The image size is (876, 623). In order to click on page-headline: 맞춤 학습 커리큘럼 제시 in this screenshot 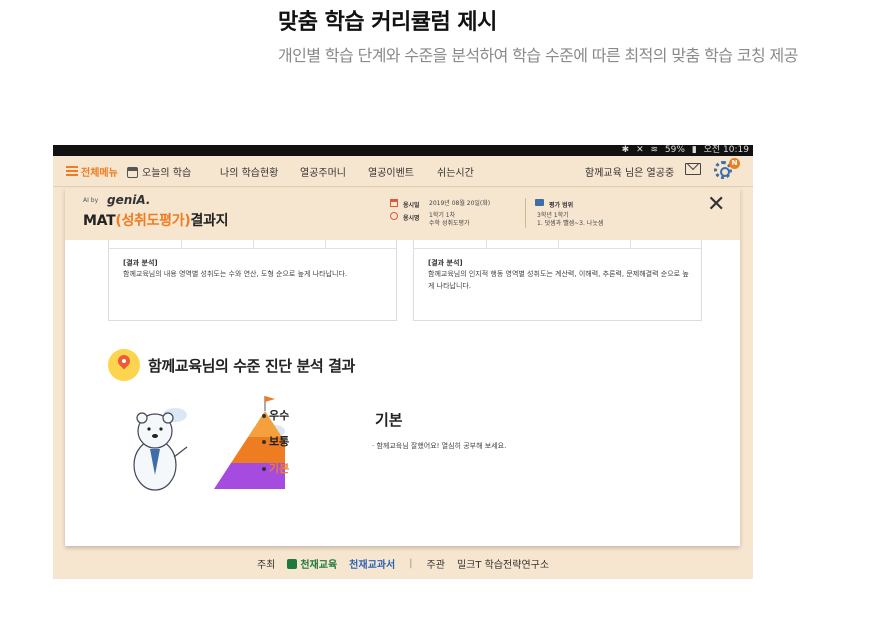, I will do `click(387, 22)`.